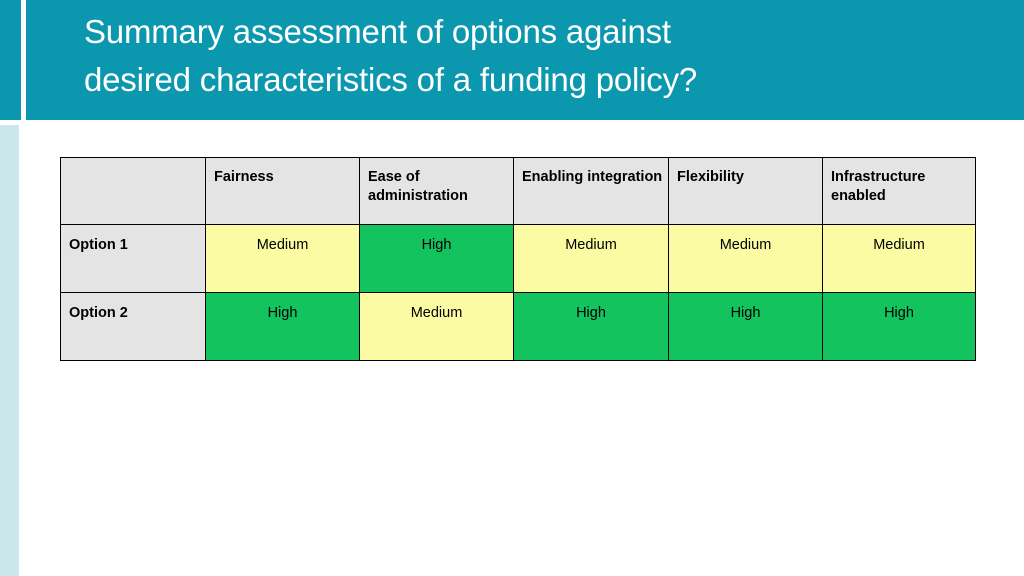  Describe the element at coordinates (133, 163) in the screenshot. I see `table-corner-label` at that location.